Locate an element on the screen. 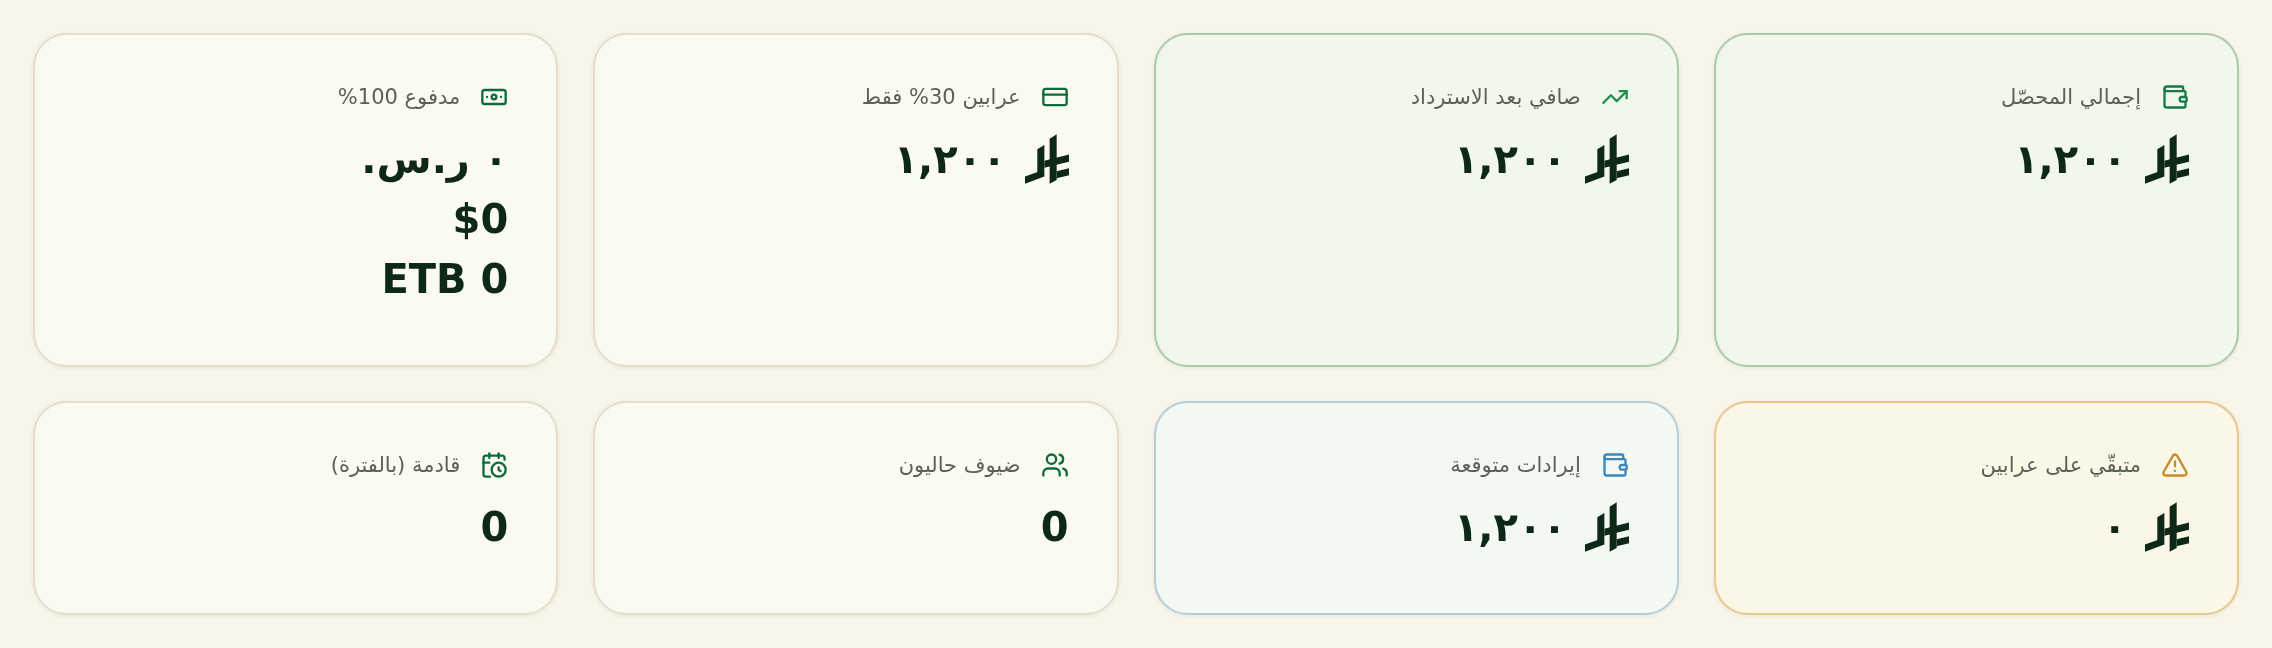 The height and width of the screenshot is (648, 2272). stat-value: ٠ ر.س. is located at coordinates (435, 160).